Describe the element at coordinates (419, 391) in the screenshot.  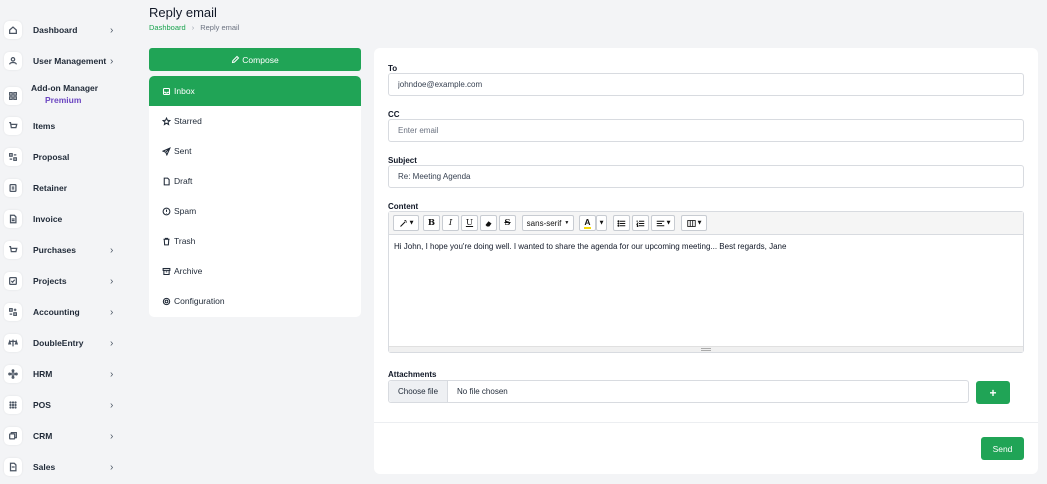
I see `choose-file-button: Choose file` at that location.